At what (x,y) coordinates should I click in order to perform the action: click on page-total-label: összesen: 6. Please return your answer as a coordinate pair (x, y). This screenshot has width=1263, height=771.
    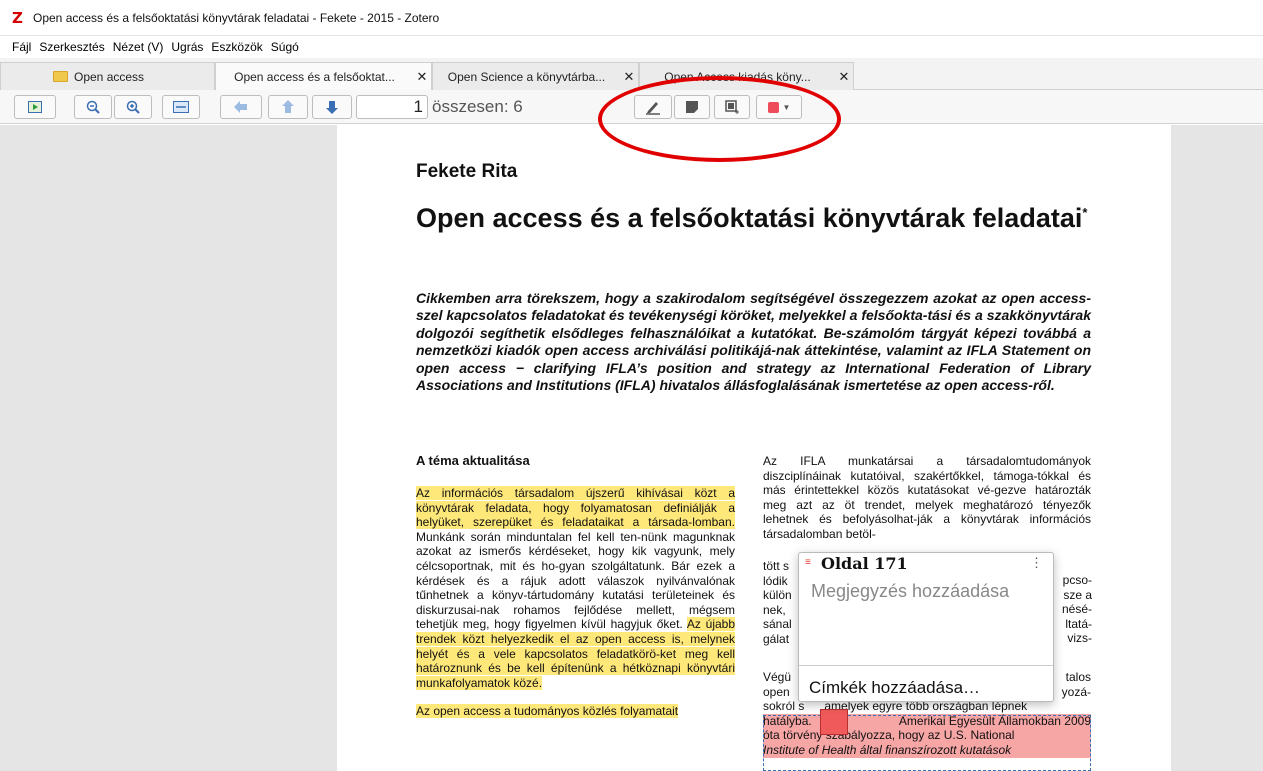
    Looking at the image, I should click on (477, 106).